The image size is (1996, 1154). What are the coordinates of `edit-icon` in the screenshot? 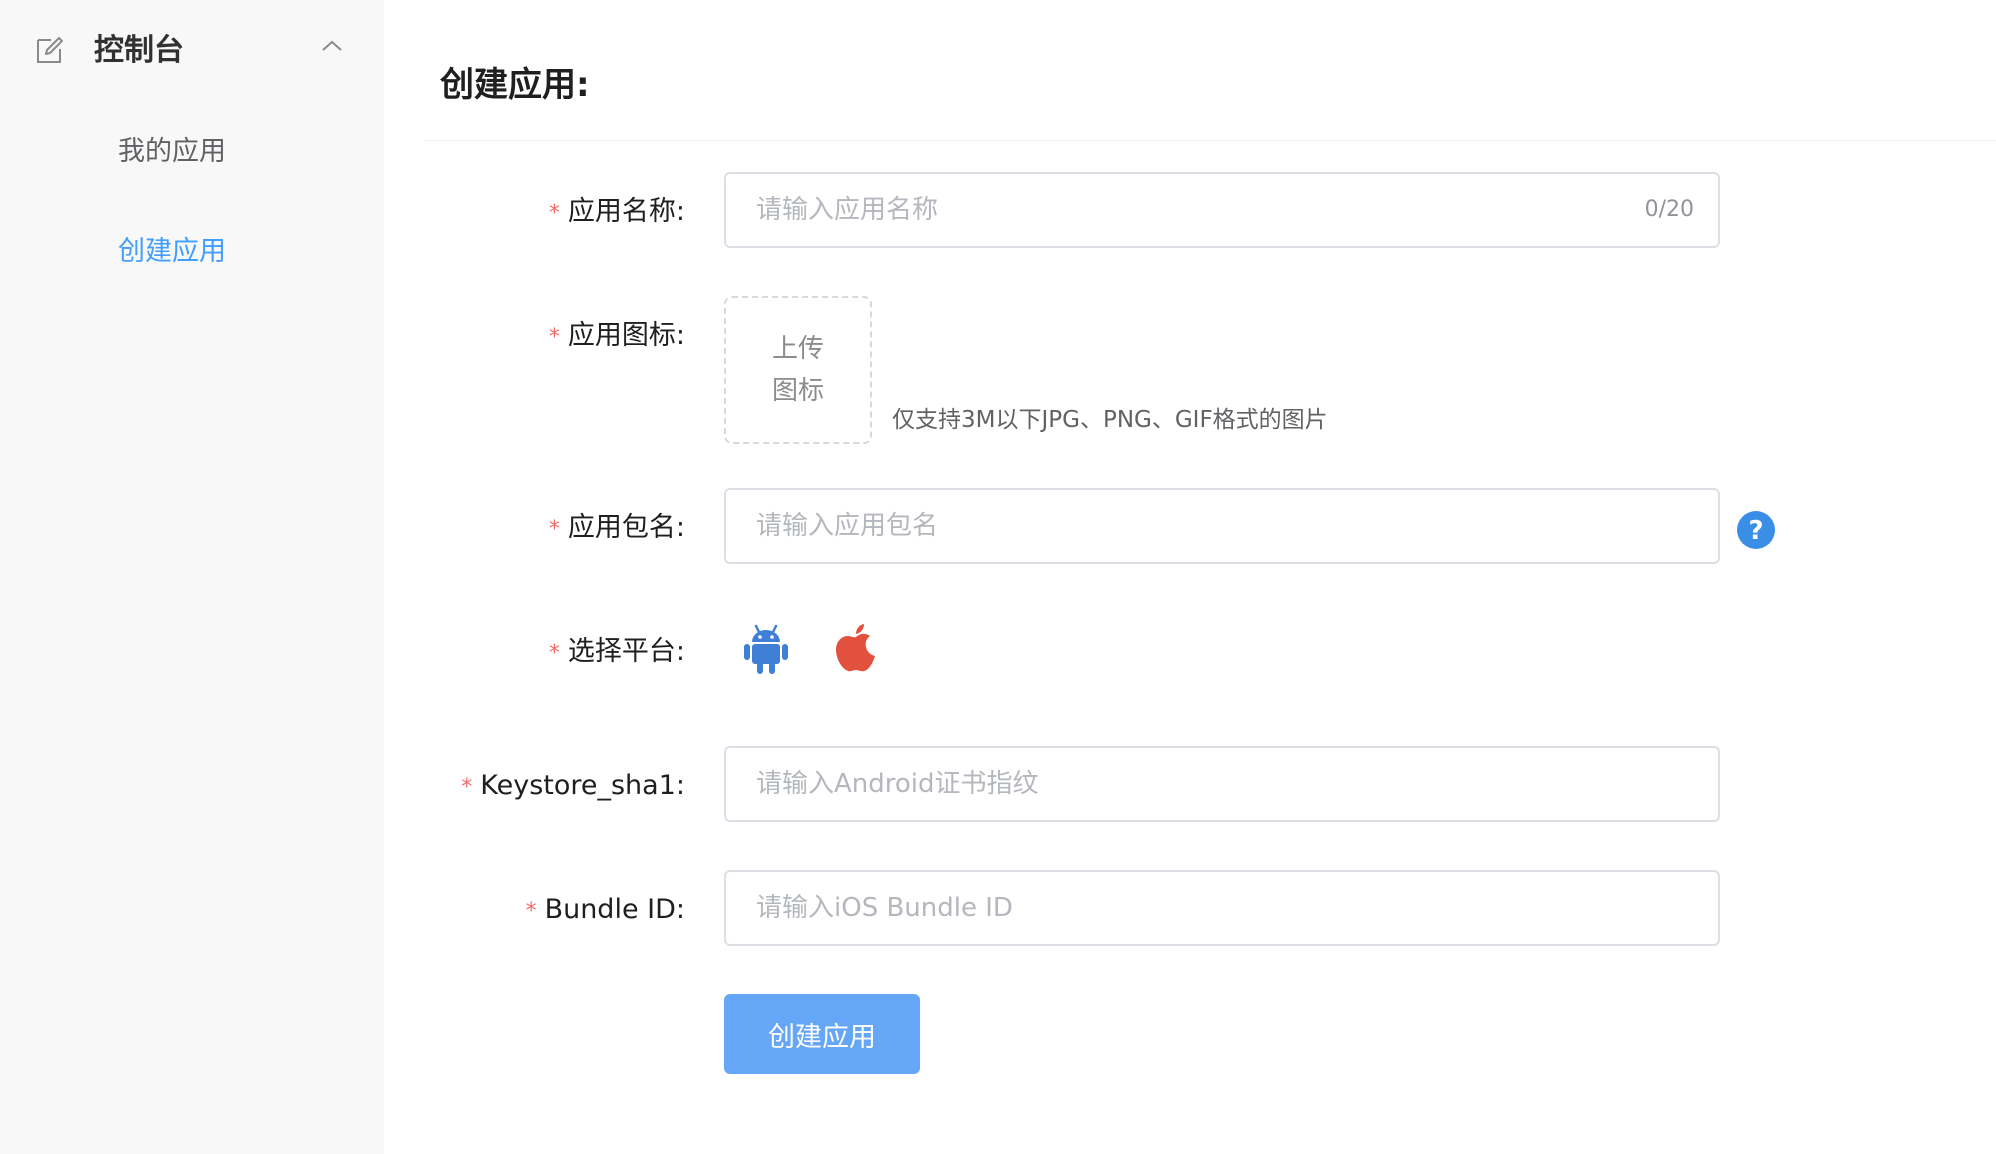 It's located at (50, 50).